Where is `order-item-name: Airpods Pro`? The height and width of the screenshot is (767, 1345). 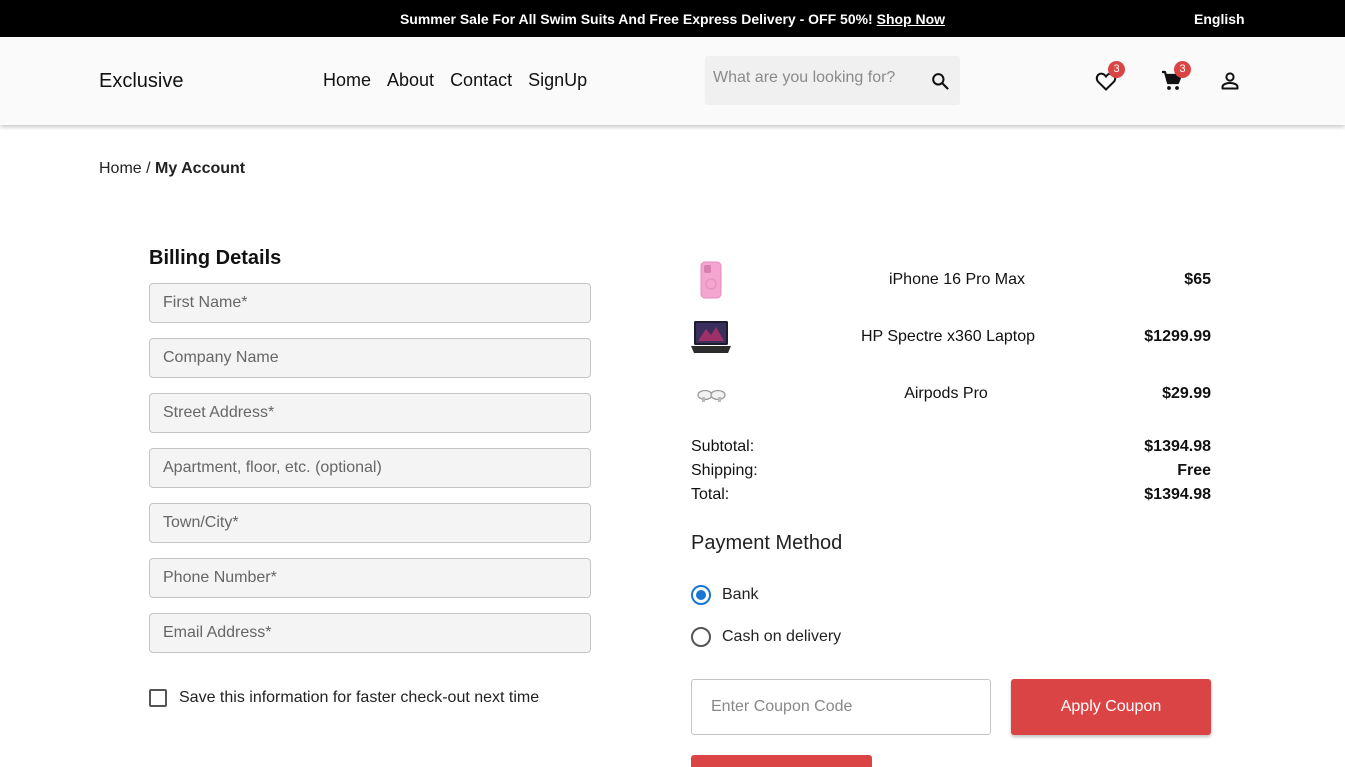
order-item-name: Airpods Pro is located at coordinates (946, 393).